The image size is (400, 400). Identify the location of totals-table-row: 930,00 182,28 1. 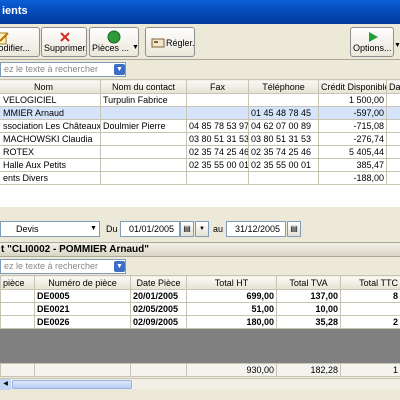
(200, 370).